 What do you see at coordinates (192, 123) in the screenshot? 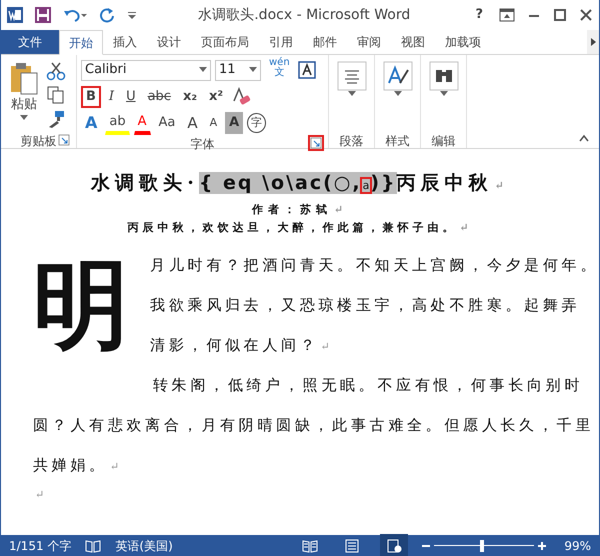
I see `grow-font-button: A` at bounding box center [192, 123].